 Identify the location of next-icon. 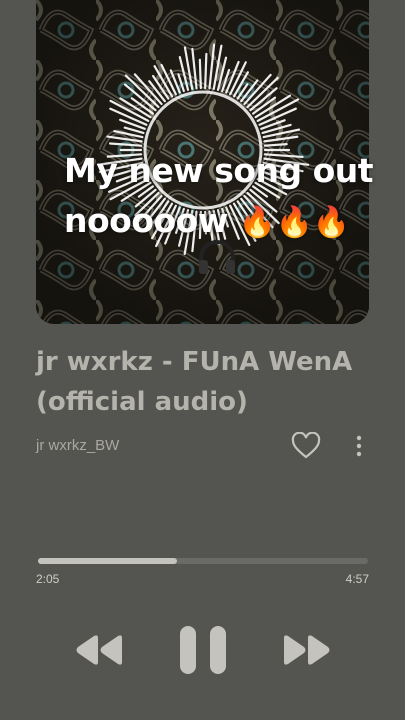
(307, 650).